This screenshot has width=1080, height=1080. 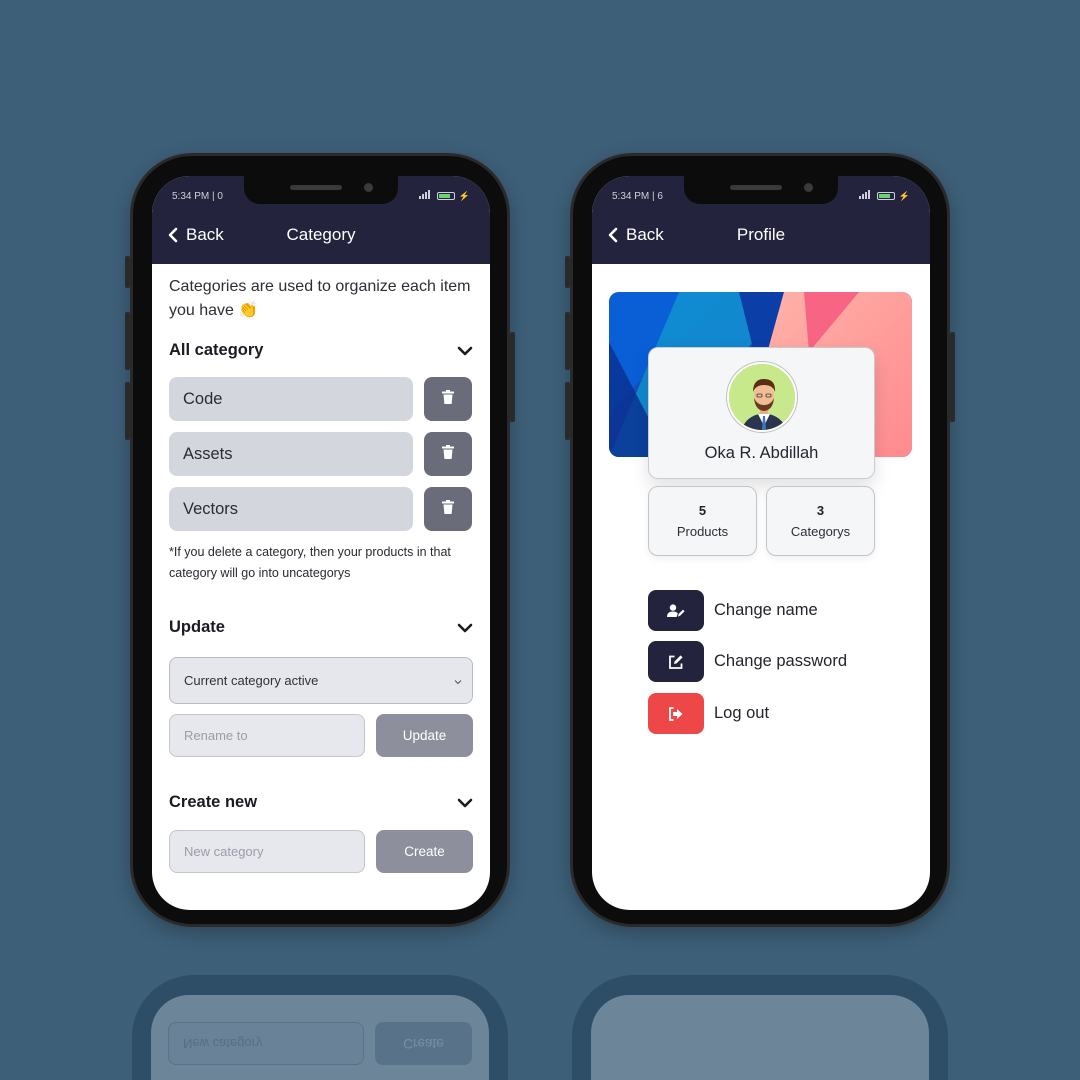 I want to click on rename-row: Update, so click(x=321, y=735).